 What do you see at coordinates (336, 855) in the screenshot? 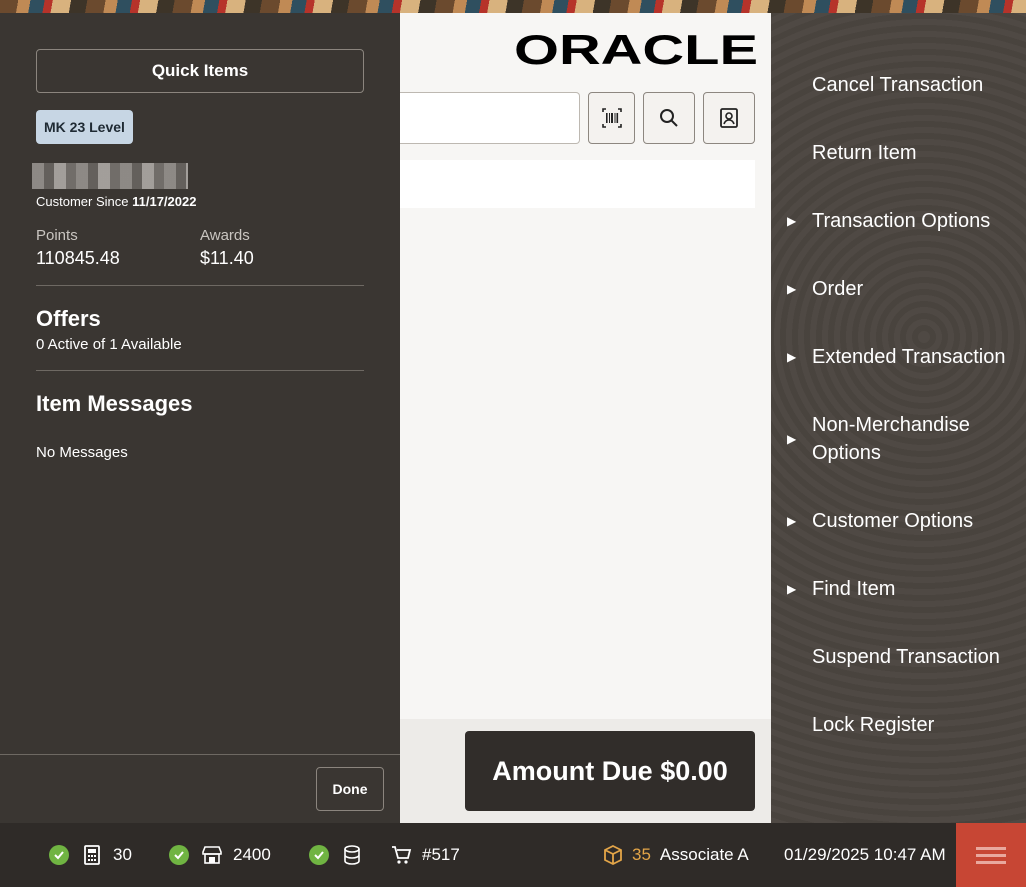
I see `database-status` at bounding box center [336, 855].